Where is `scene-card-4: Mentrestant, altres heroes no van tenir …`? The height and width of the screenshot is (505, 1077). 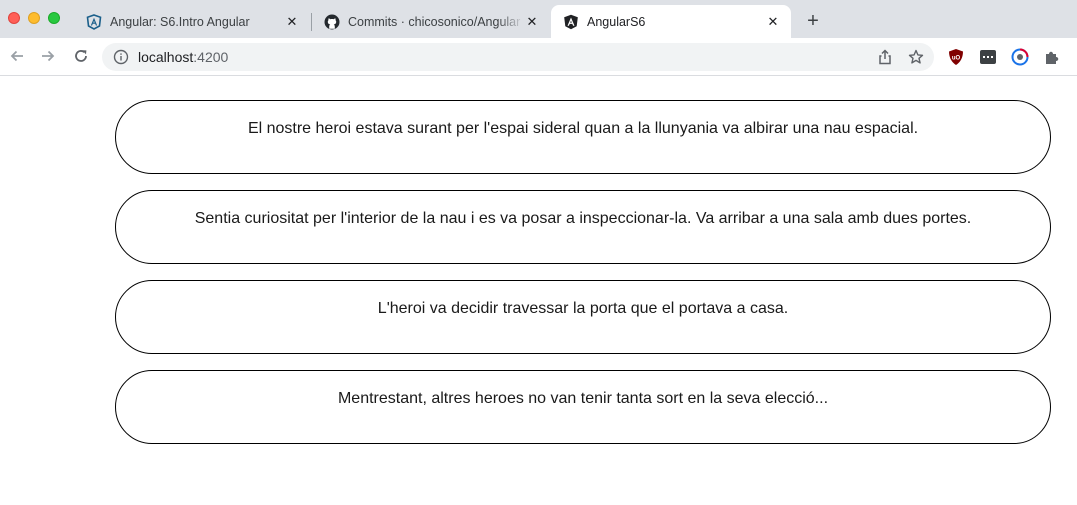
scene-card-4: Mentrestant, altres heroes no van tenir … is located at coordinates (583, 407).